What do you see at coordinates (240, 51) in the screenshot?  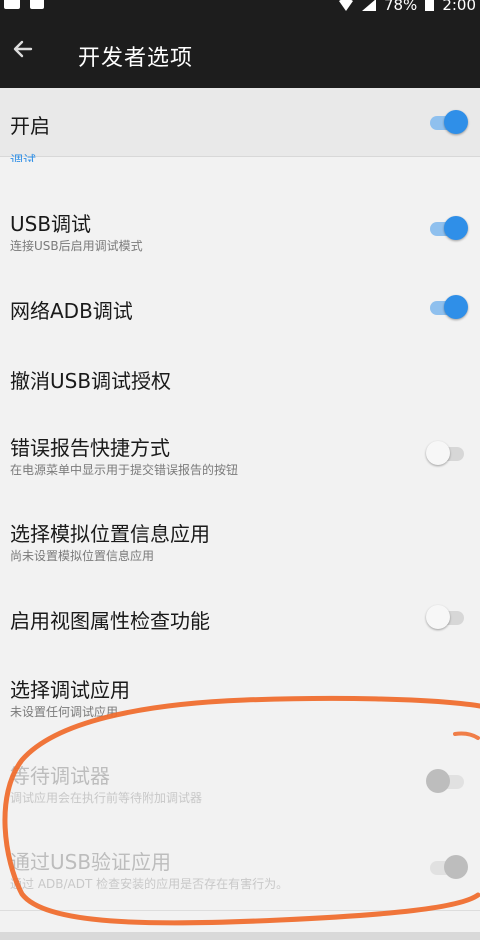 I see `app-bar: 开发者选项` at bounding box center [240, 51].